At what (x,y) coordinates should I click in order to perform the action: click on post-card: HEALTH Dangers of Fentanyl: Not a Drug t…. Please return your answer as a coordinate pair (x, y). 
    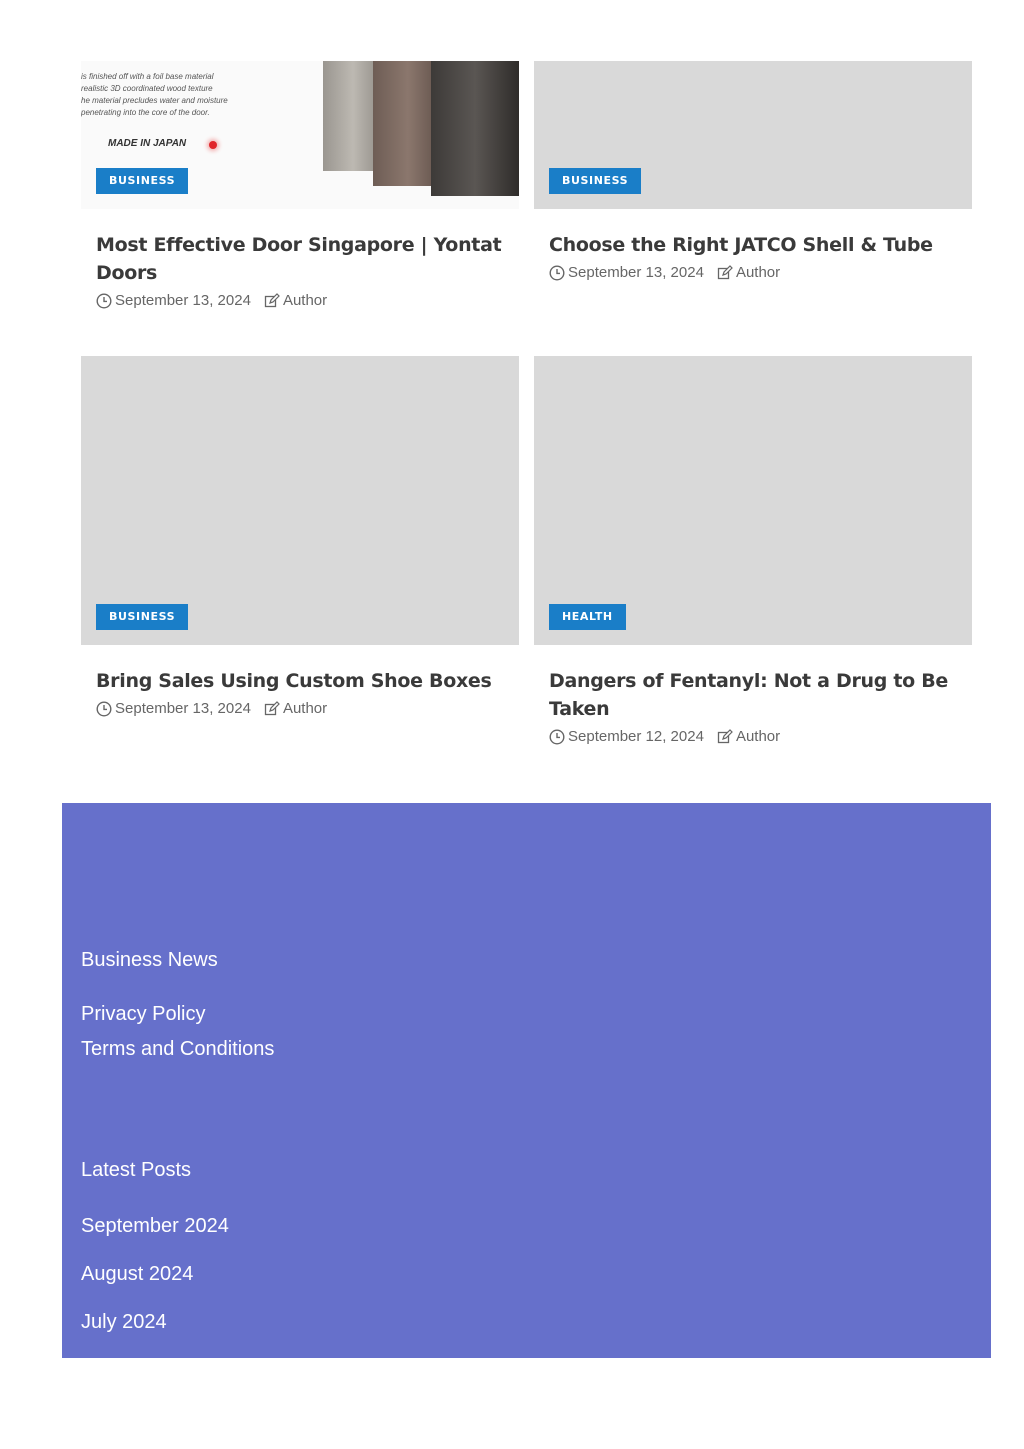
    Looking at the image, I should click on (753, 550).